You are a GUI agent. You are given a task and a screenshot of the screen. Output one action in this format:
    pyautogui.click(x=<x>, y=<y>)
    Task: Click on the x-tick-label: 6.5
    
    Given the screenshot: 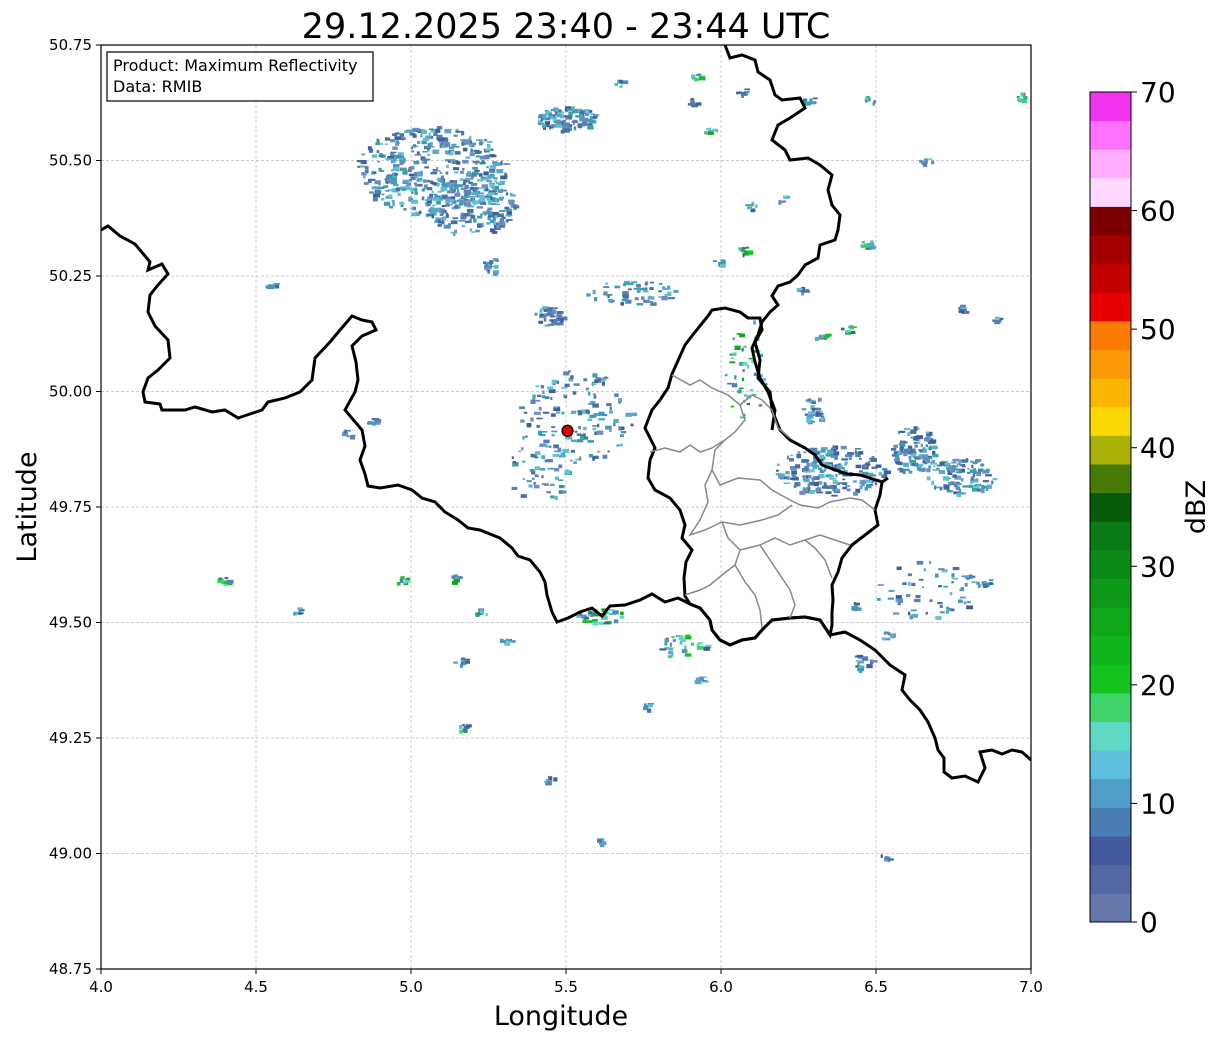 What is the action you would take?
    pyautogui.click(x=876, y=987)
    